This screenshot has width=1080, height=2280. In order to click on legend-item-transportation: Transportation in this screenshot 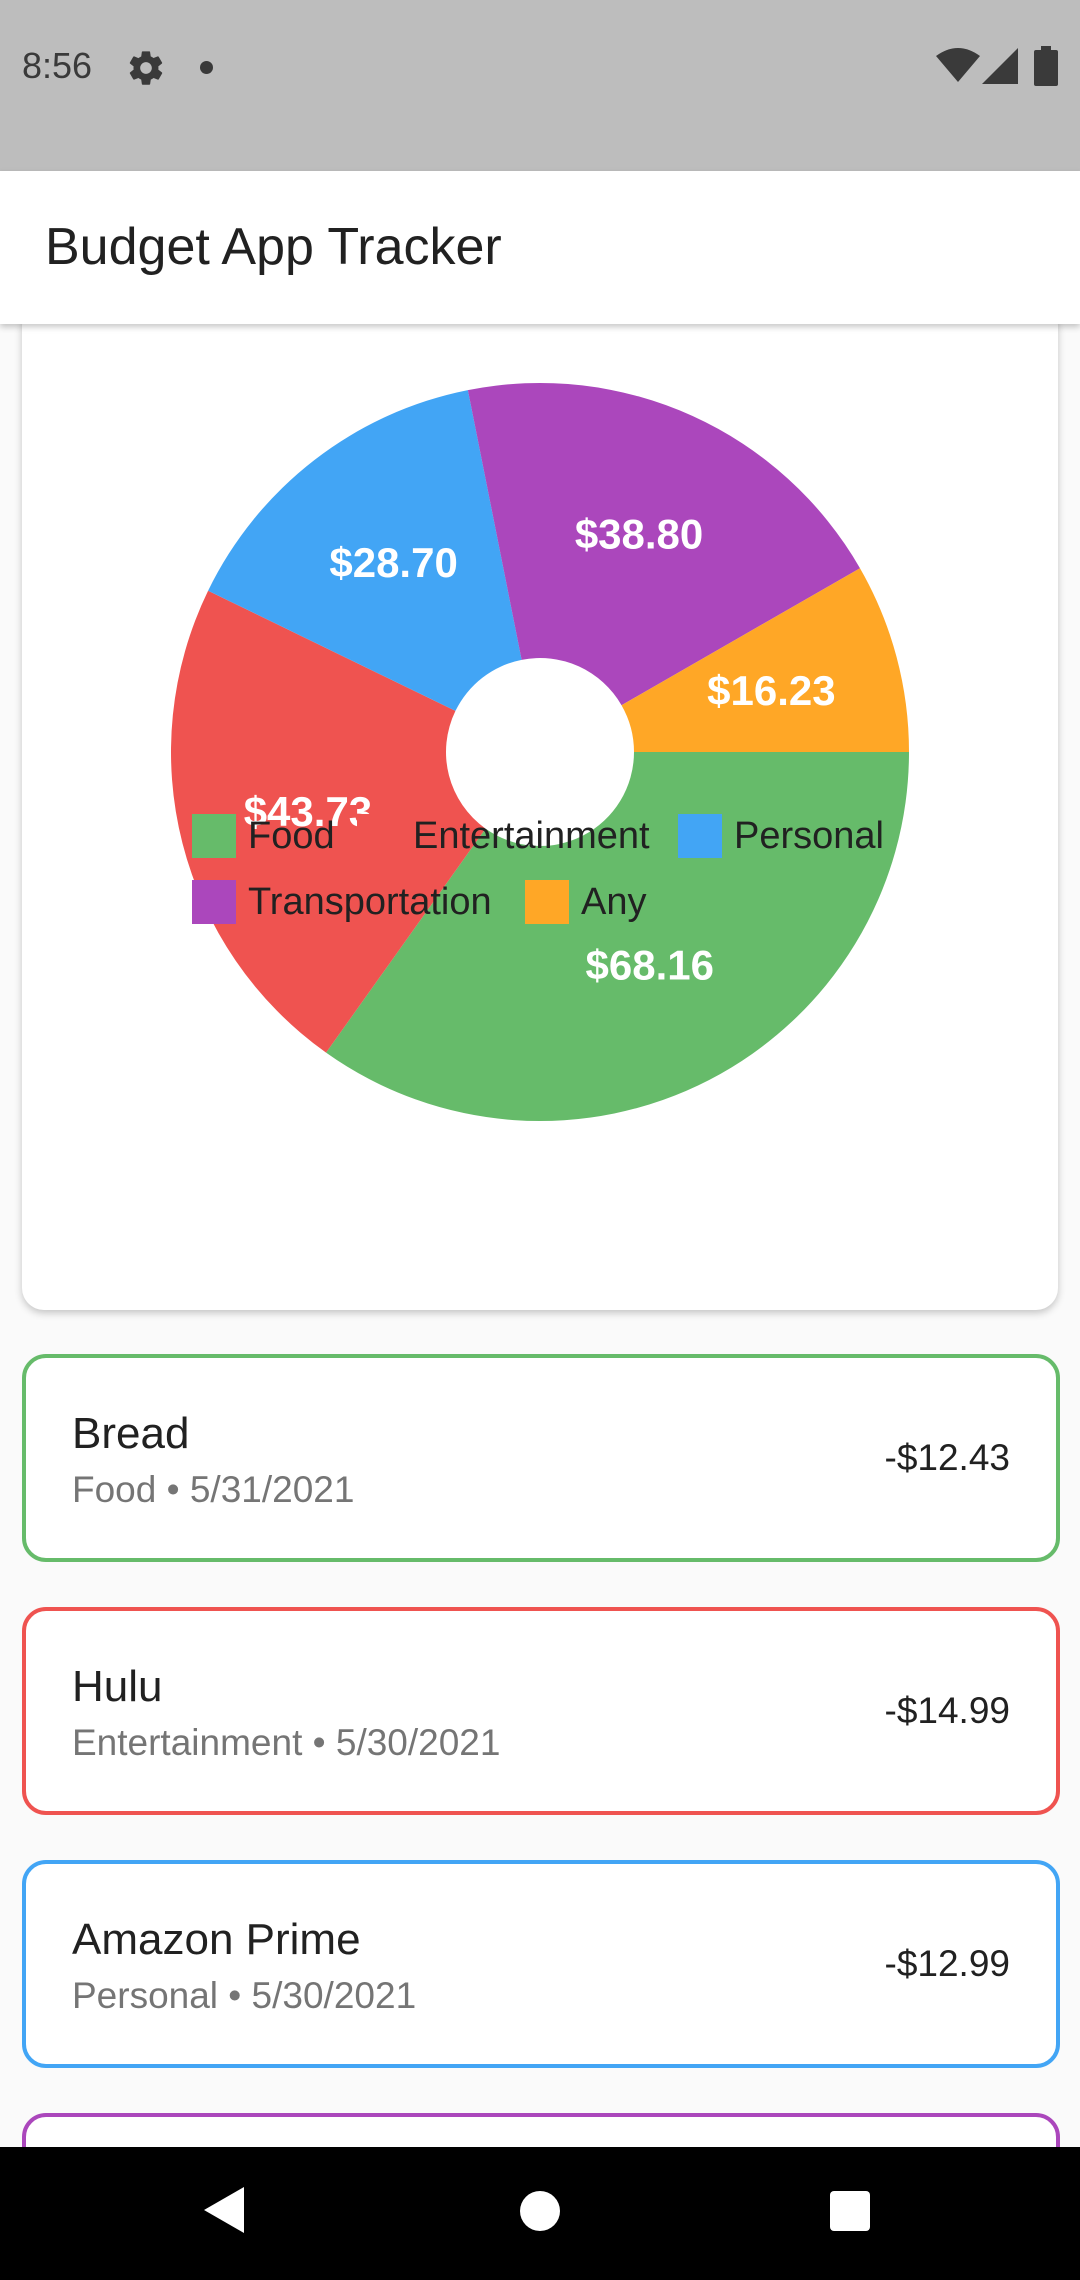, I will do `click(342, 902)`.